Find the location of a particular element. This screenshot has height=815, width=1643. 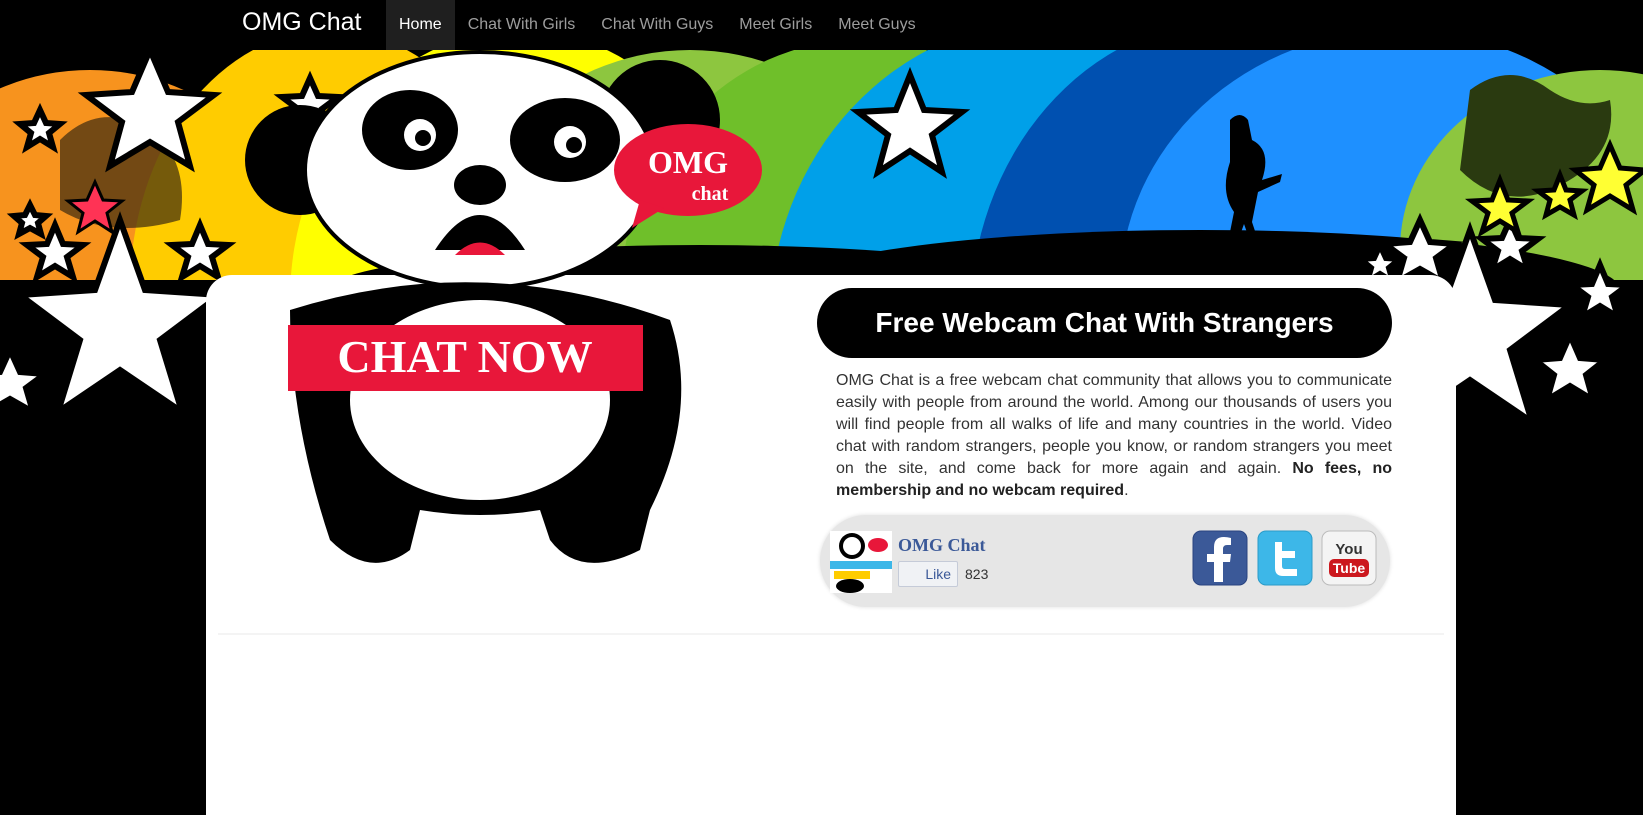

brand-link: OMG Chat is located at coordinates (301, 22).